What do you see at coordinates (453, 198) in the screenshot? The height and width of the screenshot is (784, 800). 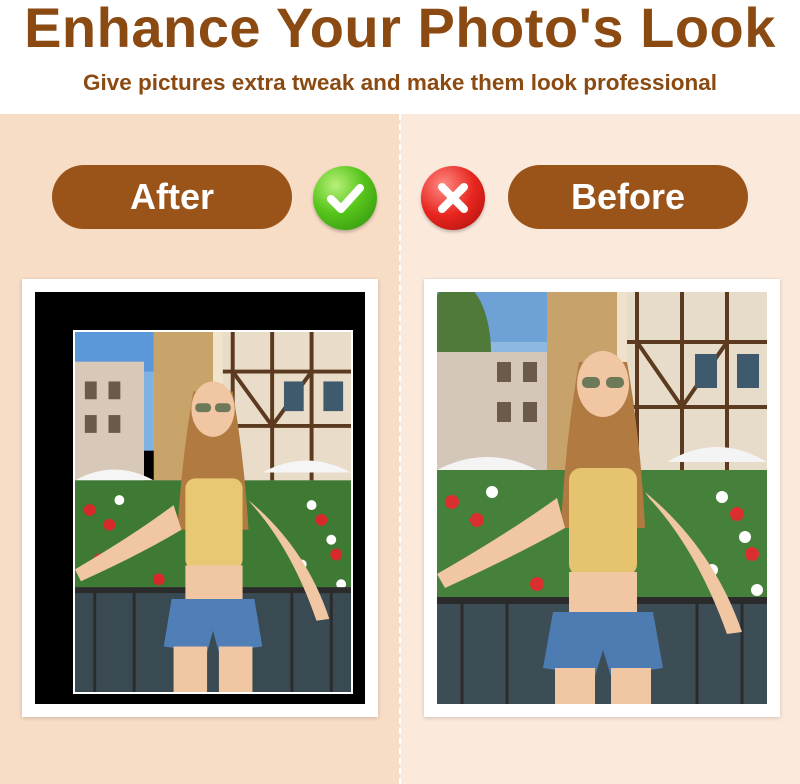 I see `x-mark-icon` at bounding box center [453, 198].